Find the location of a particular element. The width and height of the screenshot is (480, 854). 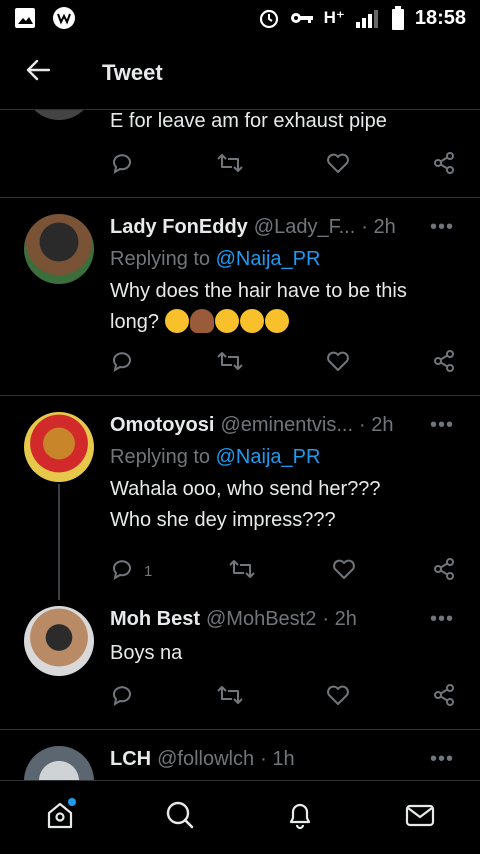

notification-dot is located at coordinates (72, 801).